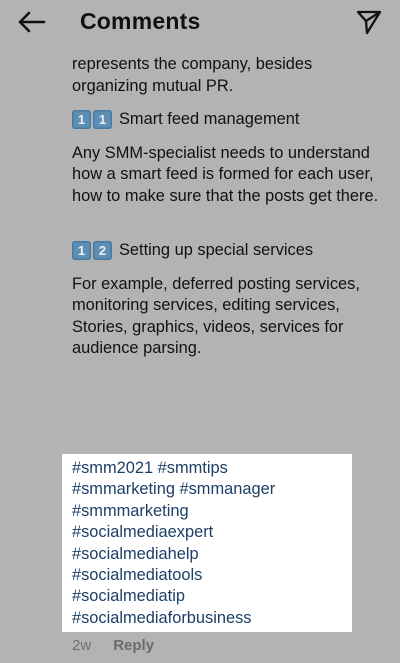 Image resolution: width=400 pixels, height=663 pixels. I want to click on keycap-digit-icon: 2, so click(102, 251).